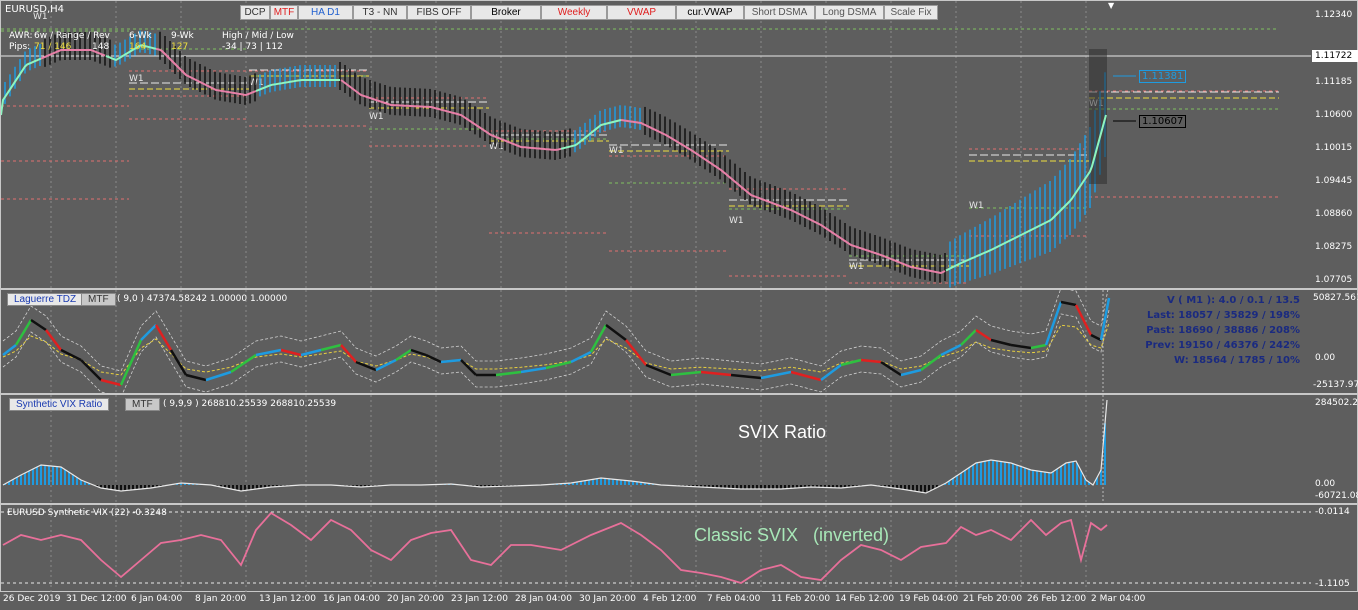 This screenshot has height=610, width=1358. Describe the element at coordinates (801, 599) in the screenshot. I see `date-label: 11 Feb 20:00` at that location.